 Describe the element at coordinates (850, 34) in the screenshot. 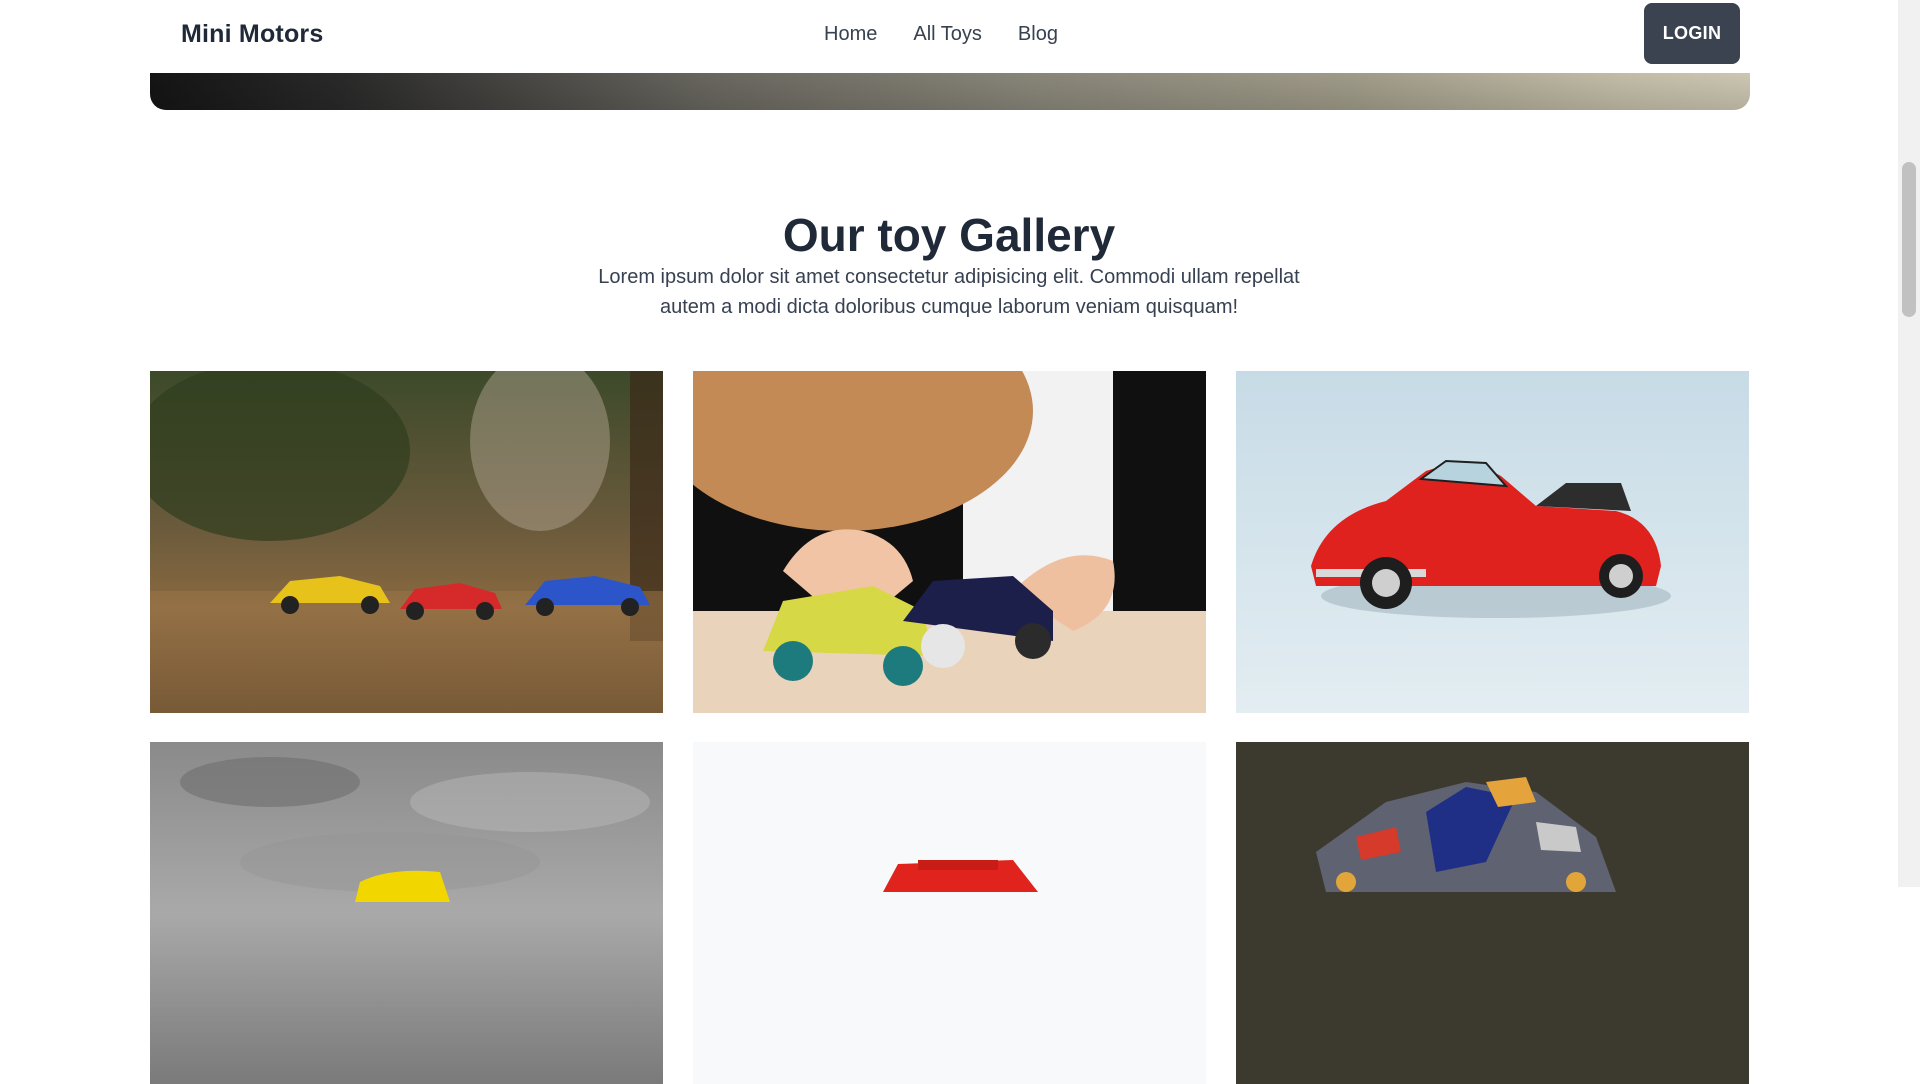

I see `nav-link-home: Home` at that location.